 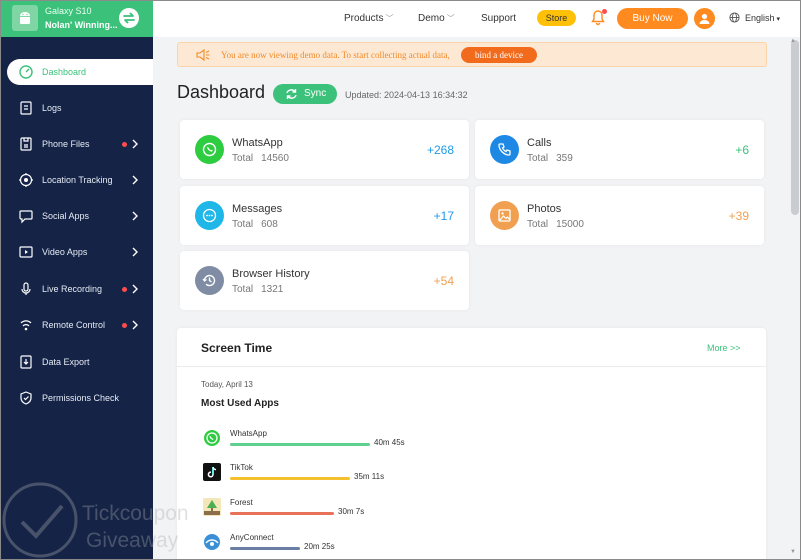 I want to click on sidebar-item-remote-control: Remote Control, so click(x=76, y=325).